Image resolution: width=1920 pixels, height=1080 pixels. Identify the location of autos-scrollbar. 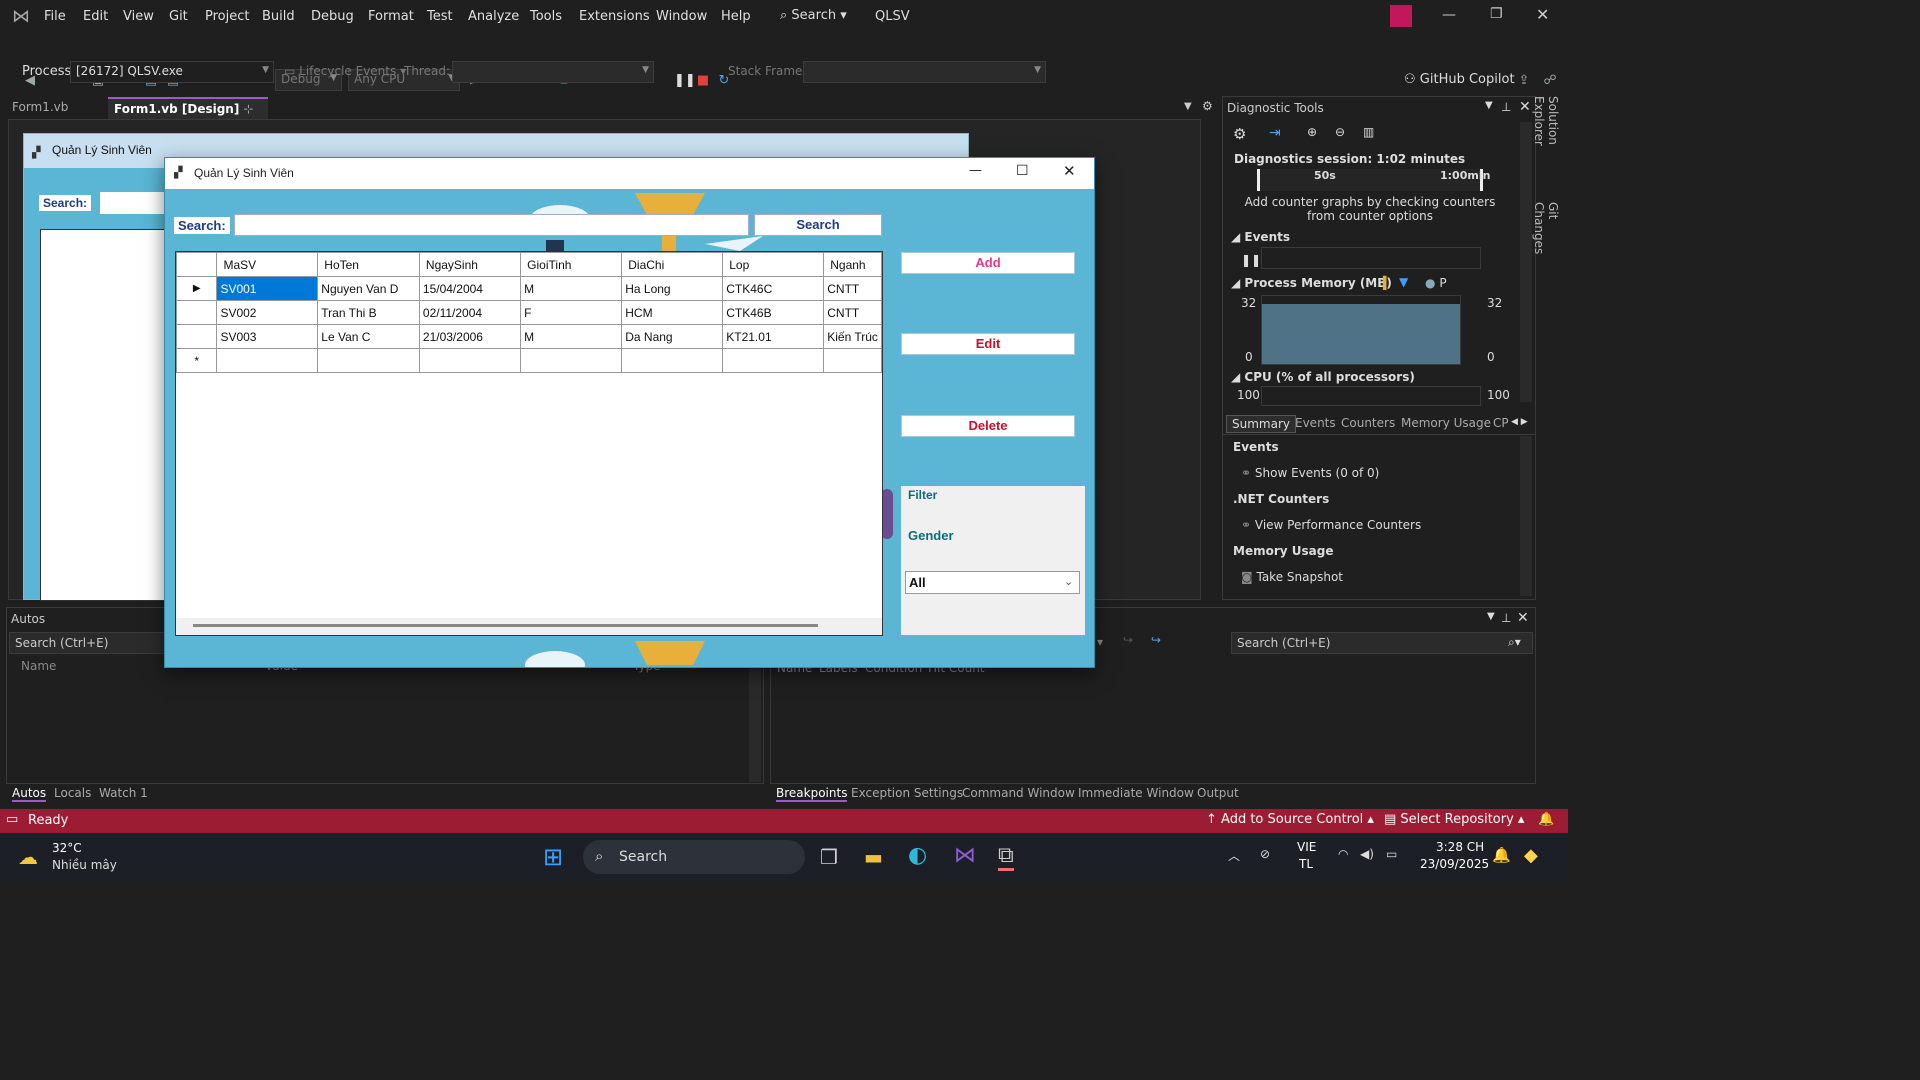
(755, 719).